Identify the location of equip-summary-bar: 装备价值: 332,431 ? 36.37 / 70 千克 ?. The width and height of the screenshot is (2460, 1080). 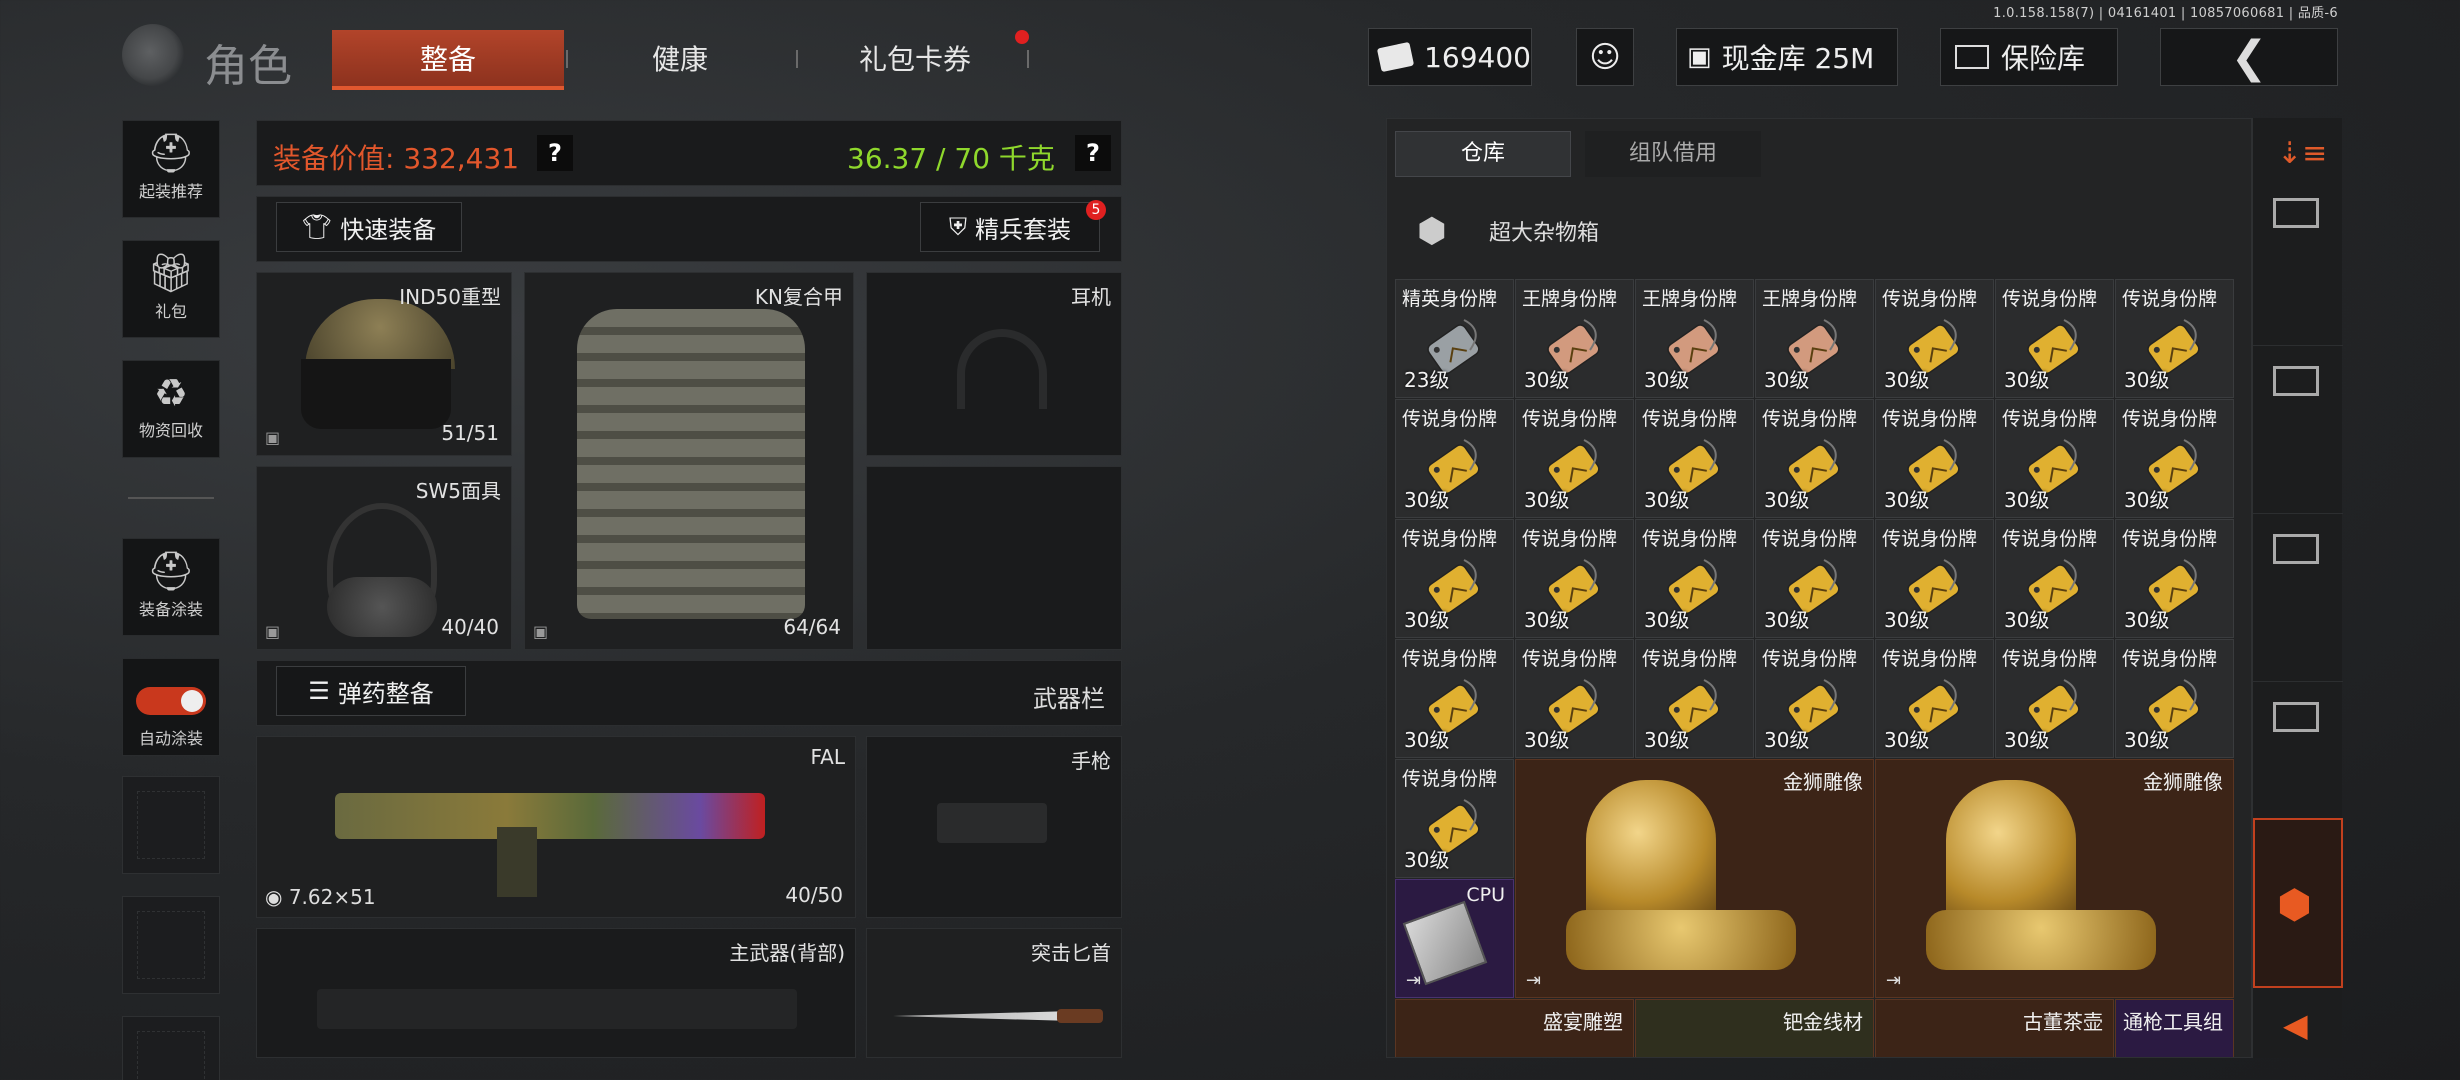
(689, 153).